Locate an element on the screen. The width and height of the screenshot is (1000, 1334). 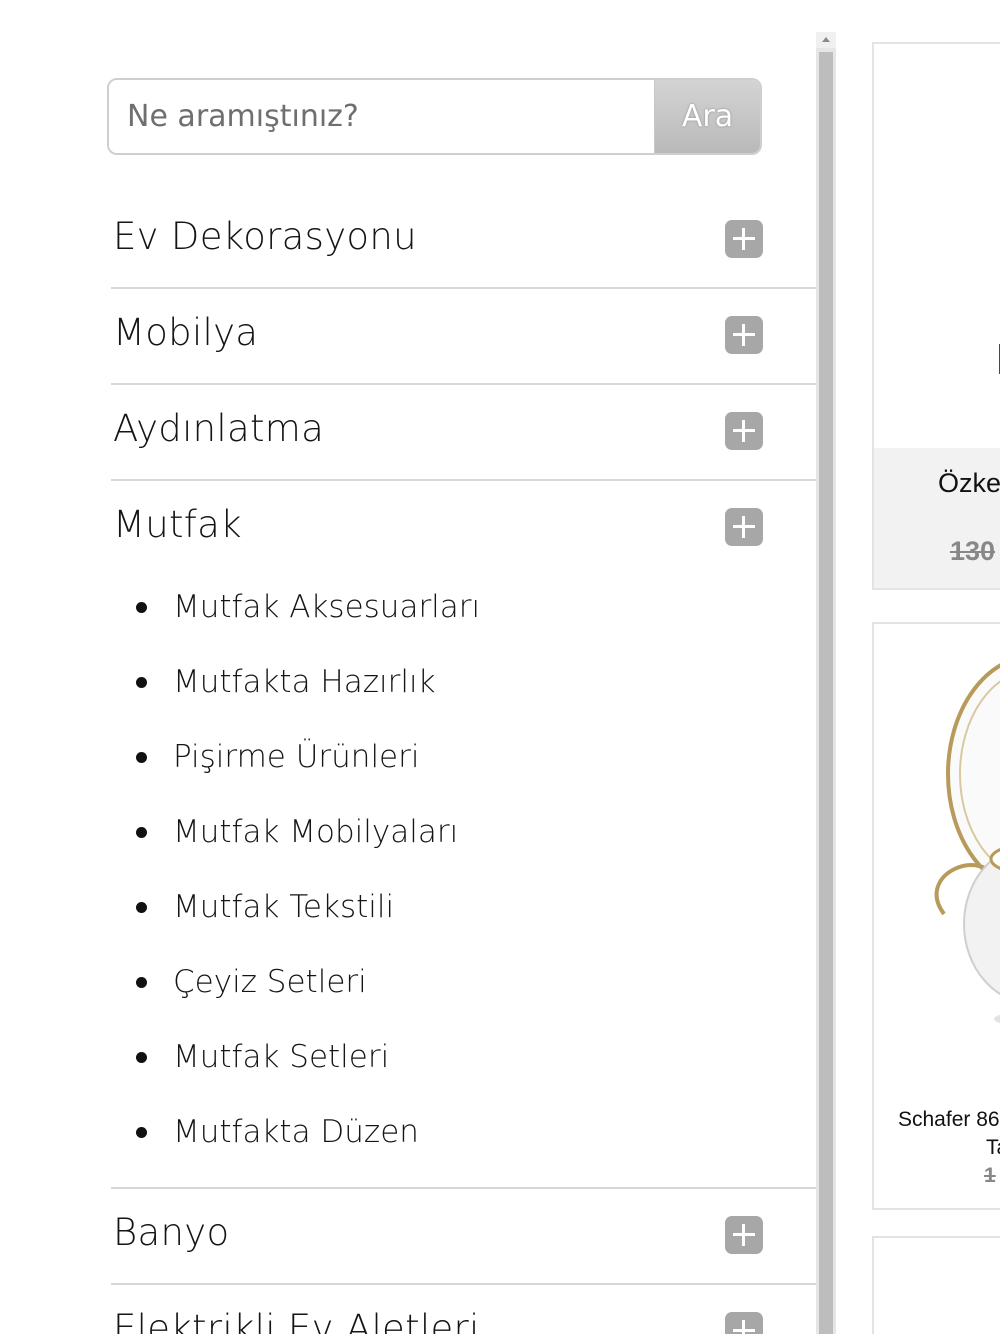
product-card: Schafer 86 Ta 1 is located at coordinates (936, 916).